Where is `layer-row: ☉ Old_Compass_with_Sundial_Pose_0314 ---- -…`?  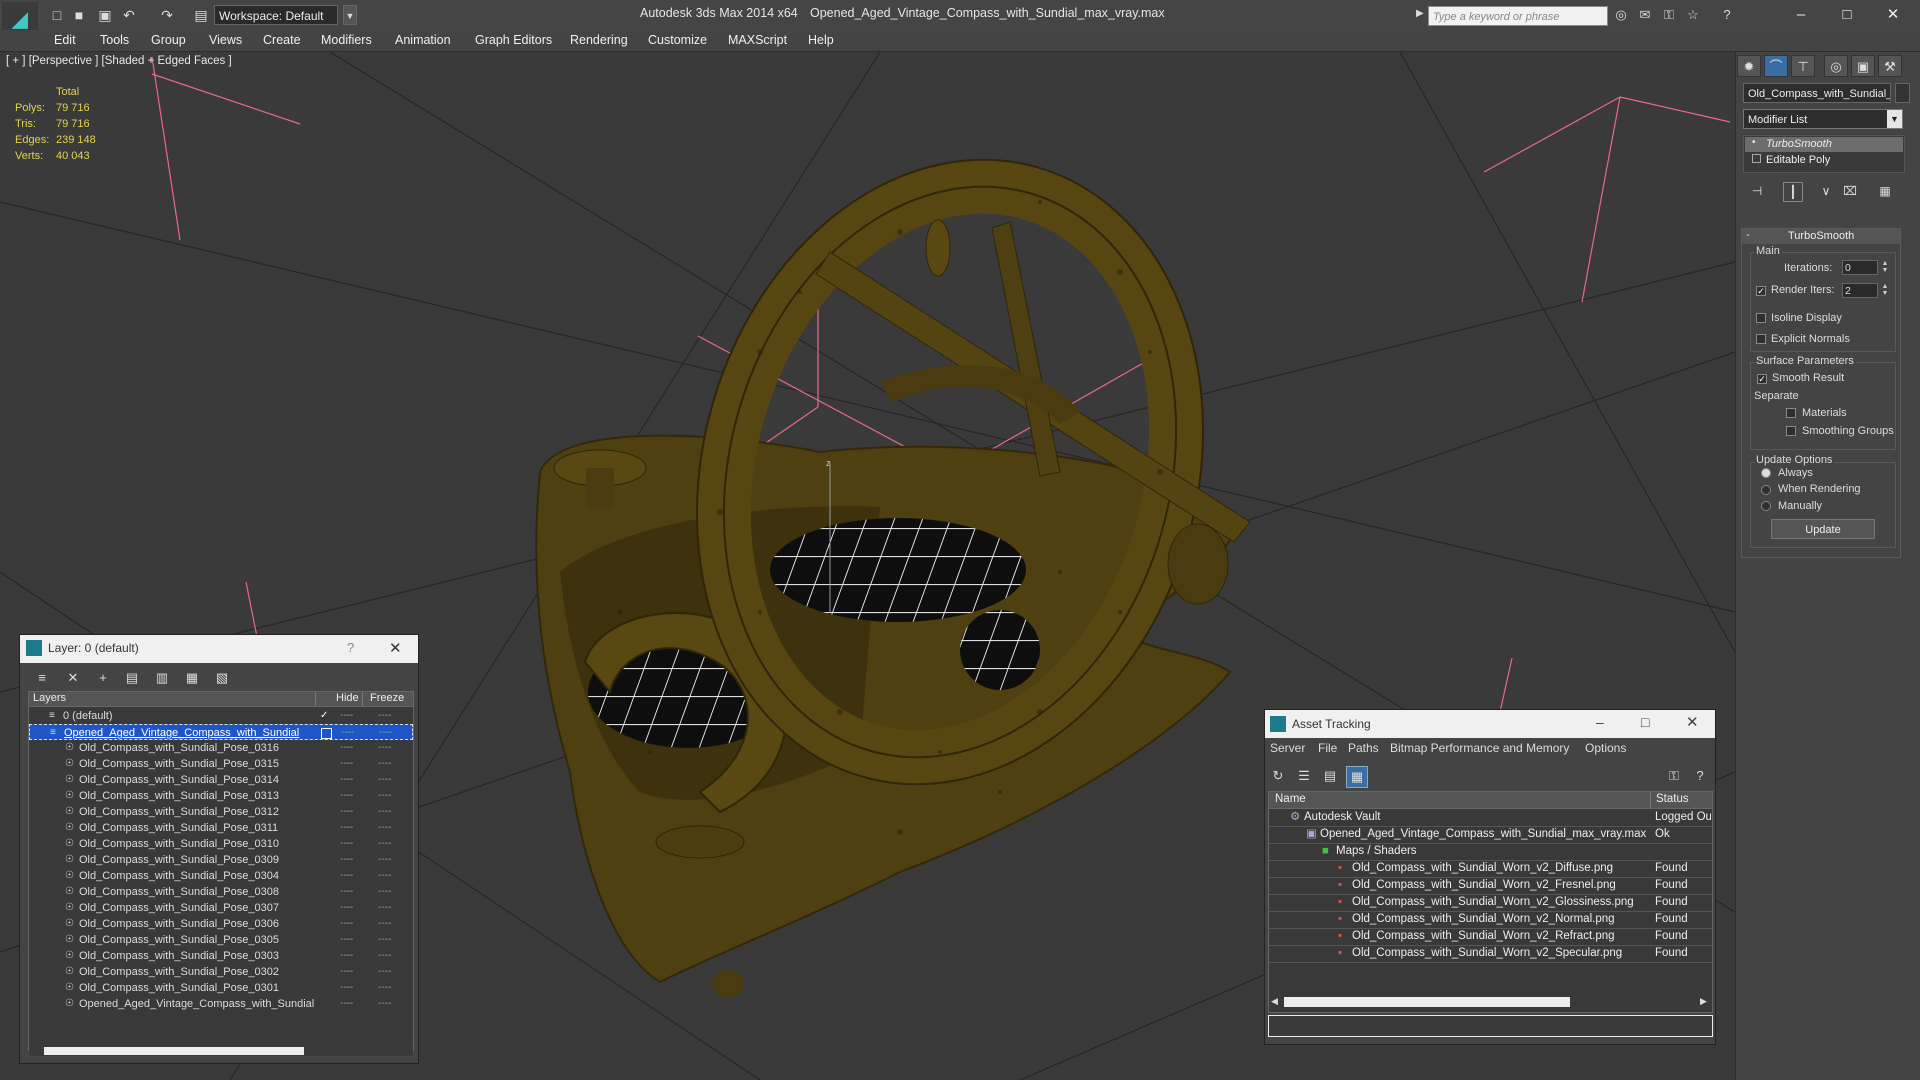 layer-row: ☉ Old_Compass_with_Sundial_Pose_0314 ---- -… is located at coordinates (221, 780).